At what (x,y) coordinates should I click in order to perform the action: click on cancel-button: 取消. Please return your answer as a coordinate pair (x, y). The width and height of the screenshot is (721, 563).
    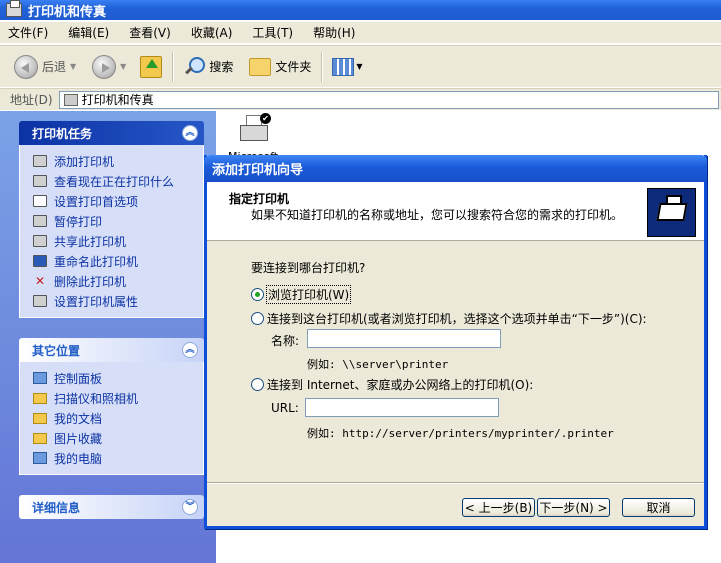
    Looking at the image, I should click on (658, 507).